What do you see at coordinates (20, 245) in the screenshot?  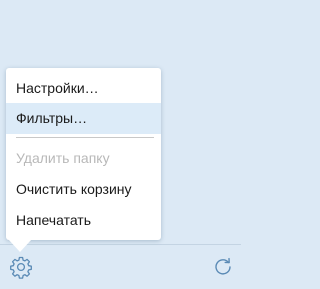 I see `popover-arrow` at bounding box center [20, 245].